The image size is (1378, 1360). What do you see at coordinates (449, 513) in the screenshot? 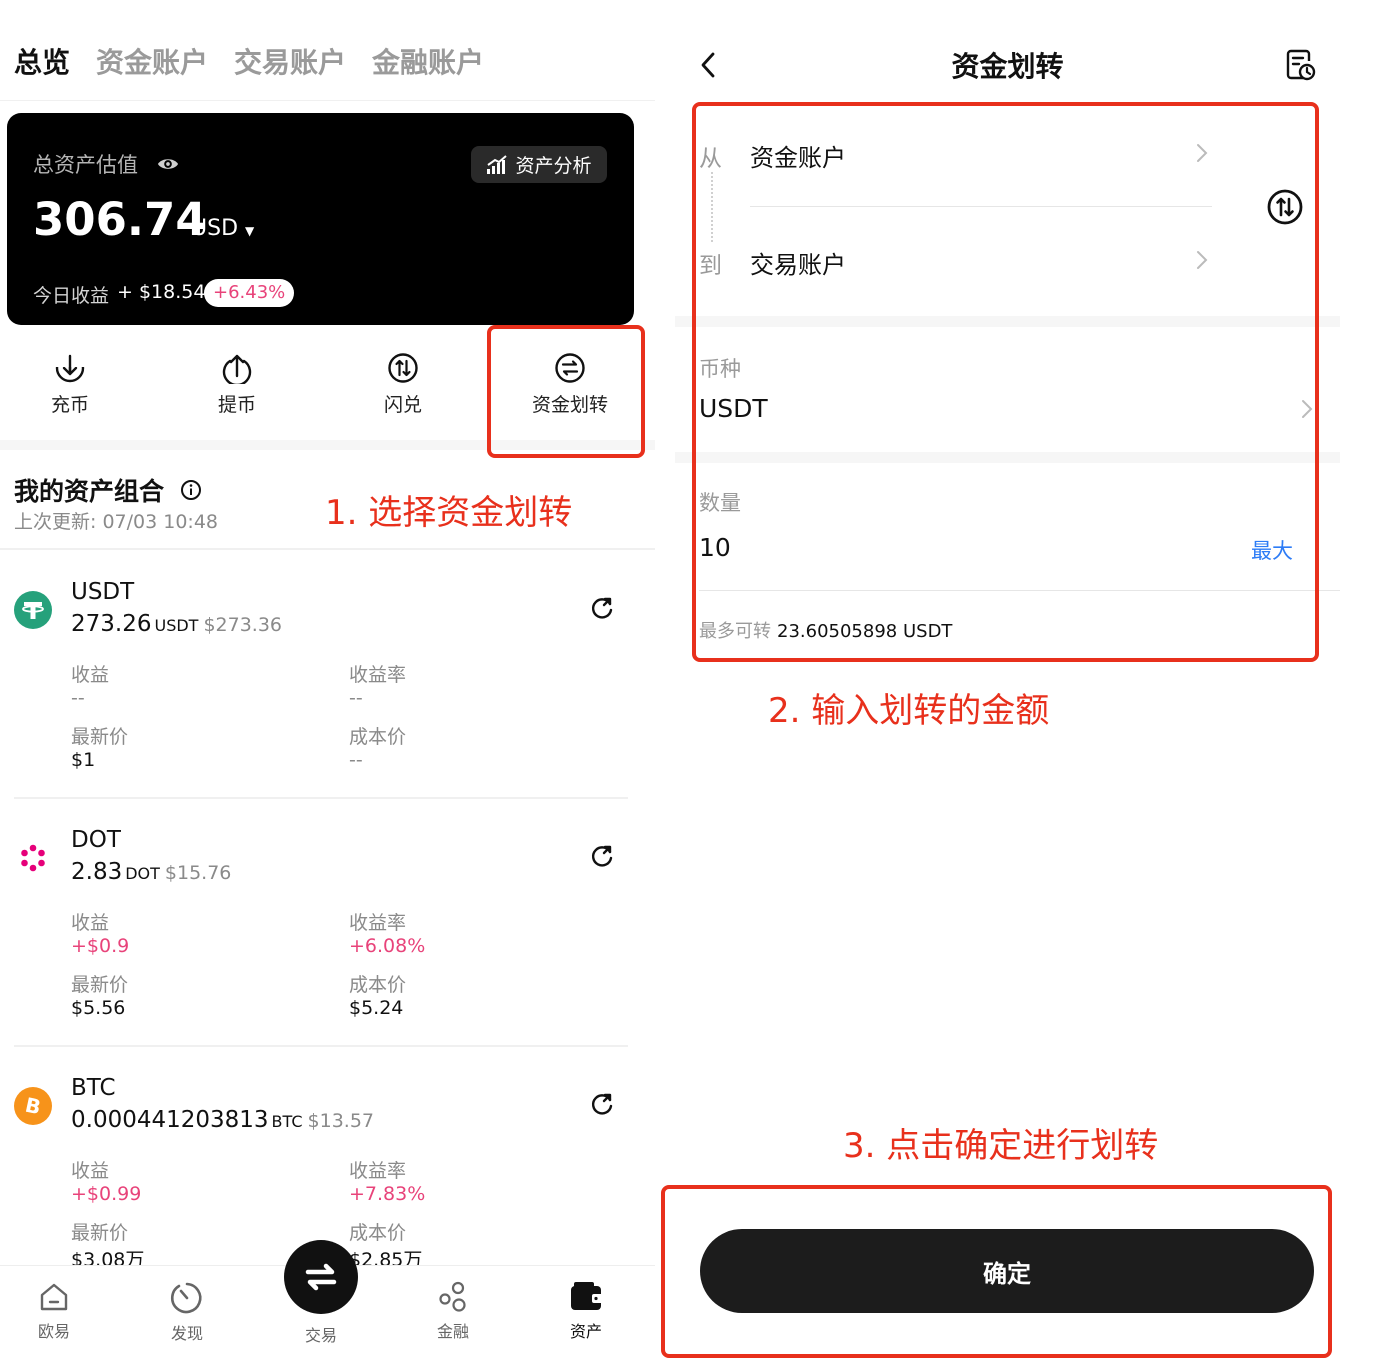
I see `annotation-step1: 1. 选择资金划转` at bounding box center [449, 513].